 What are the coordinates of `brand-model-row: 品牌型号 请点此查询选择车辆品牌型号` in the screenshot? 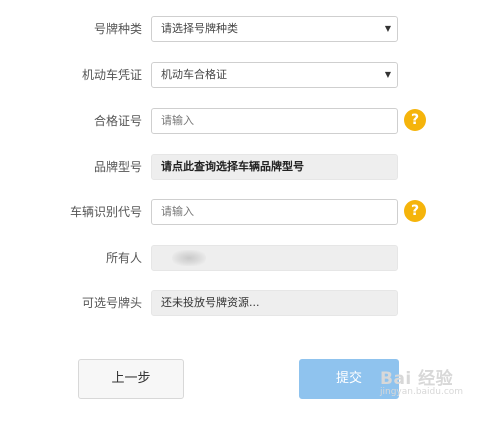 It's located at (250, 167).